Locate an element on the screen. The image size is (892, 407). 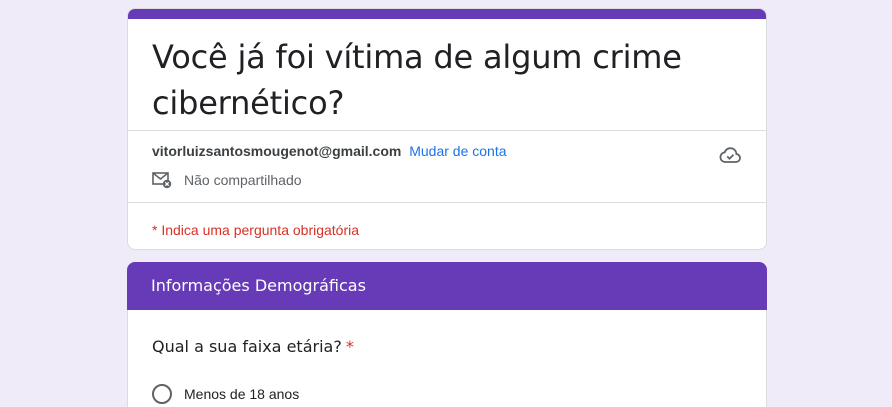
question-title: Qual a sua faixa etária? * is located at coordinates (253, 346).